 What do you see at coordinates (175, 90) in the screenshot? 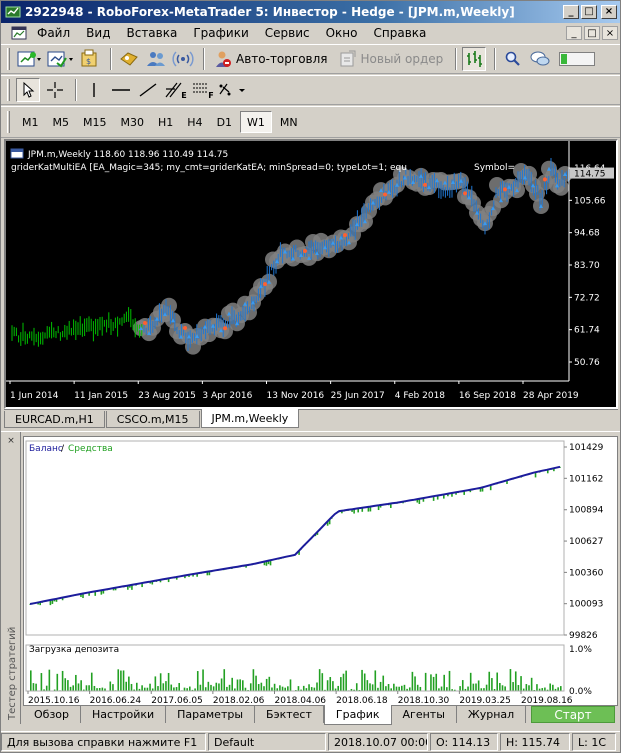
I see `cycle-lines-tool: E` at bounding box center [175, 90].